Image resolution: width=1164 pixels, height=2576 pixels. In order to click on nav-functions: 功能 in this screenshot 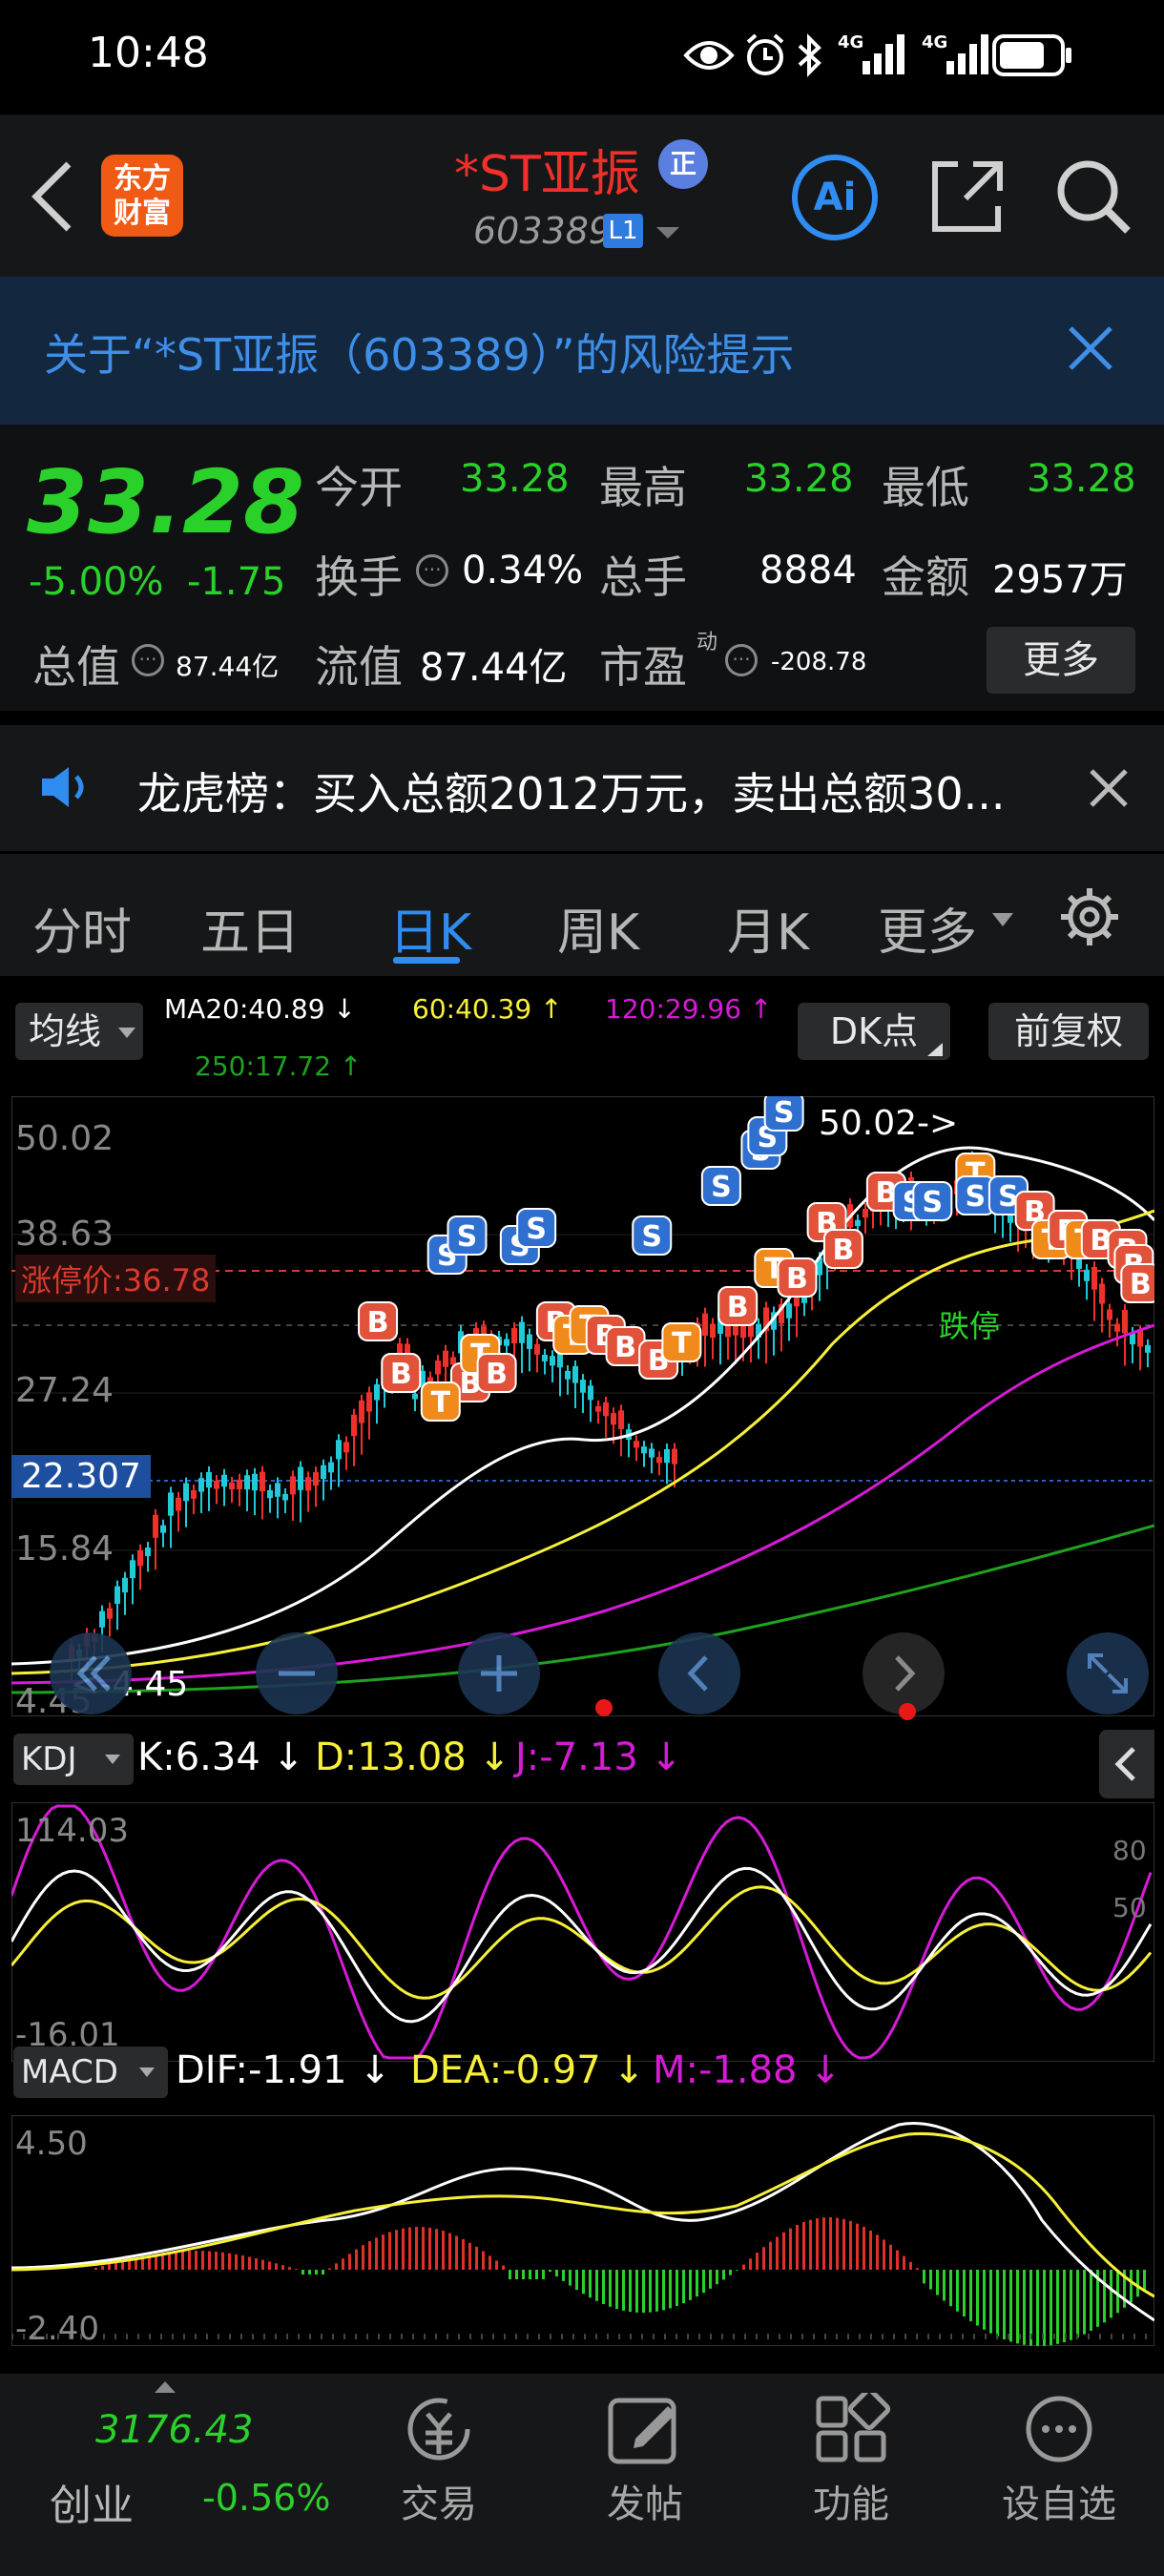, I will do `click(851, 2451)`.